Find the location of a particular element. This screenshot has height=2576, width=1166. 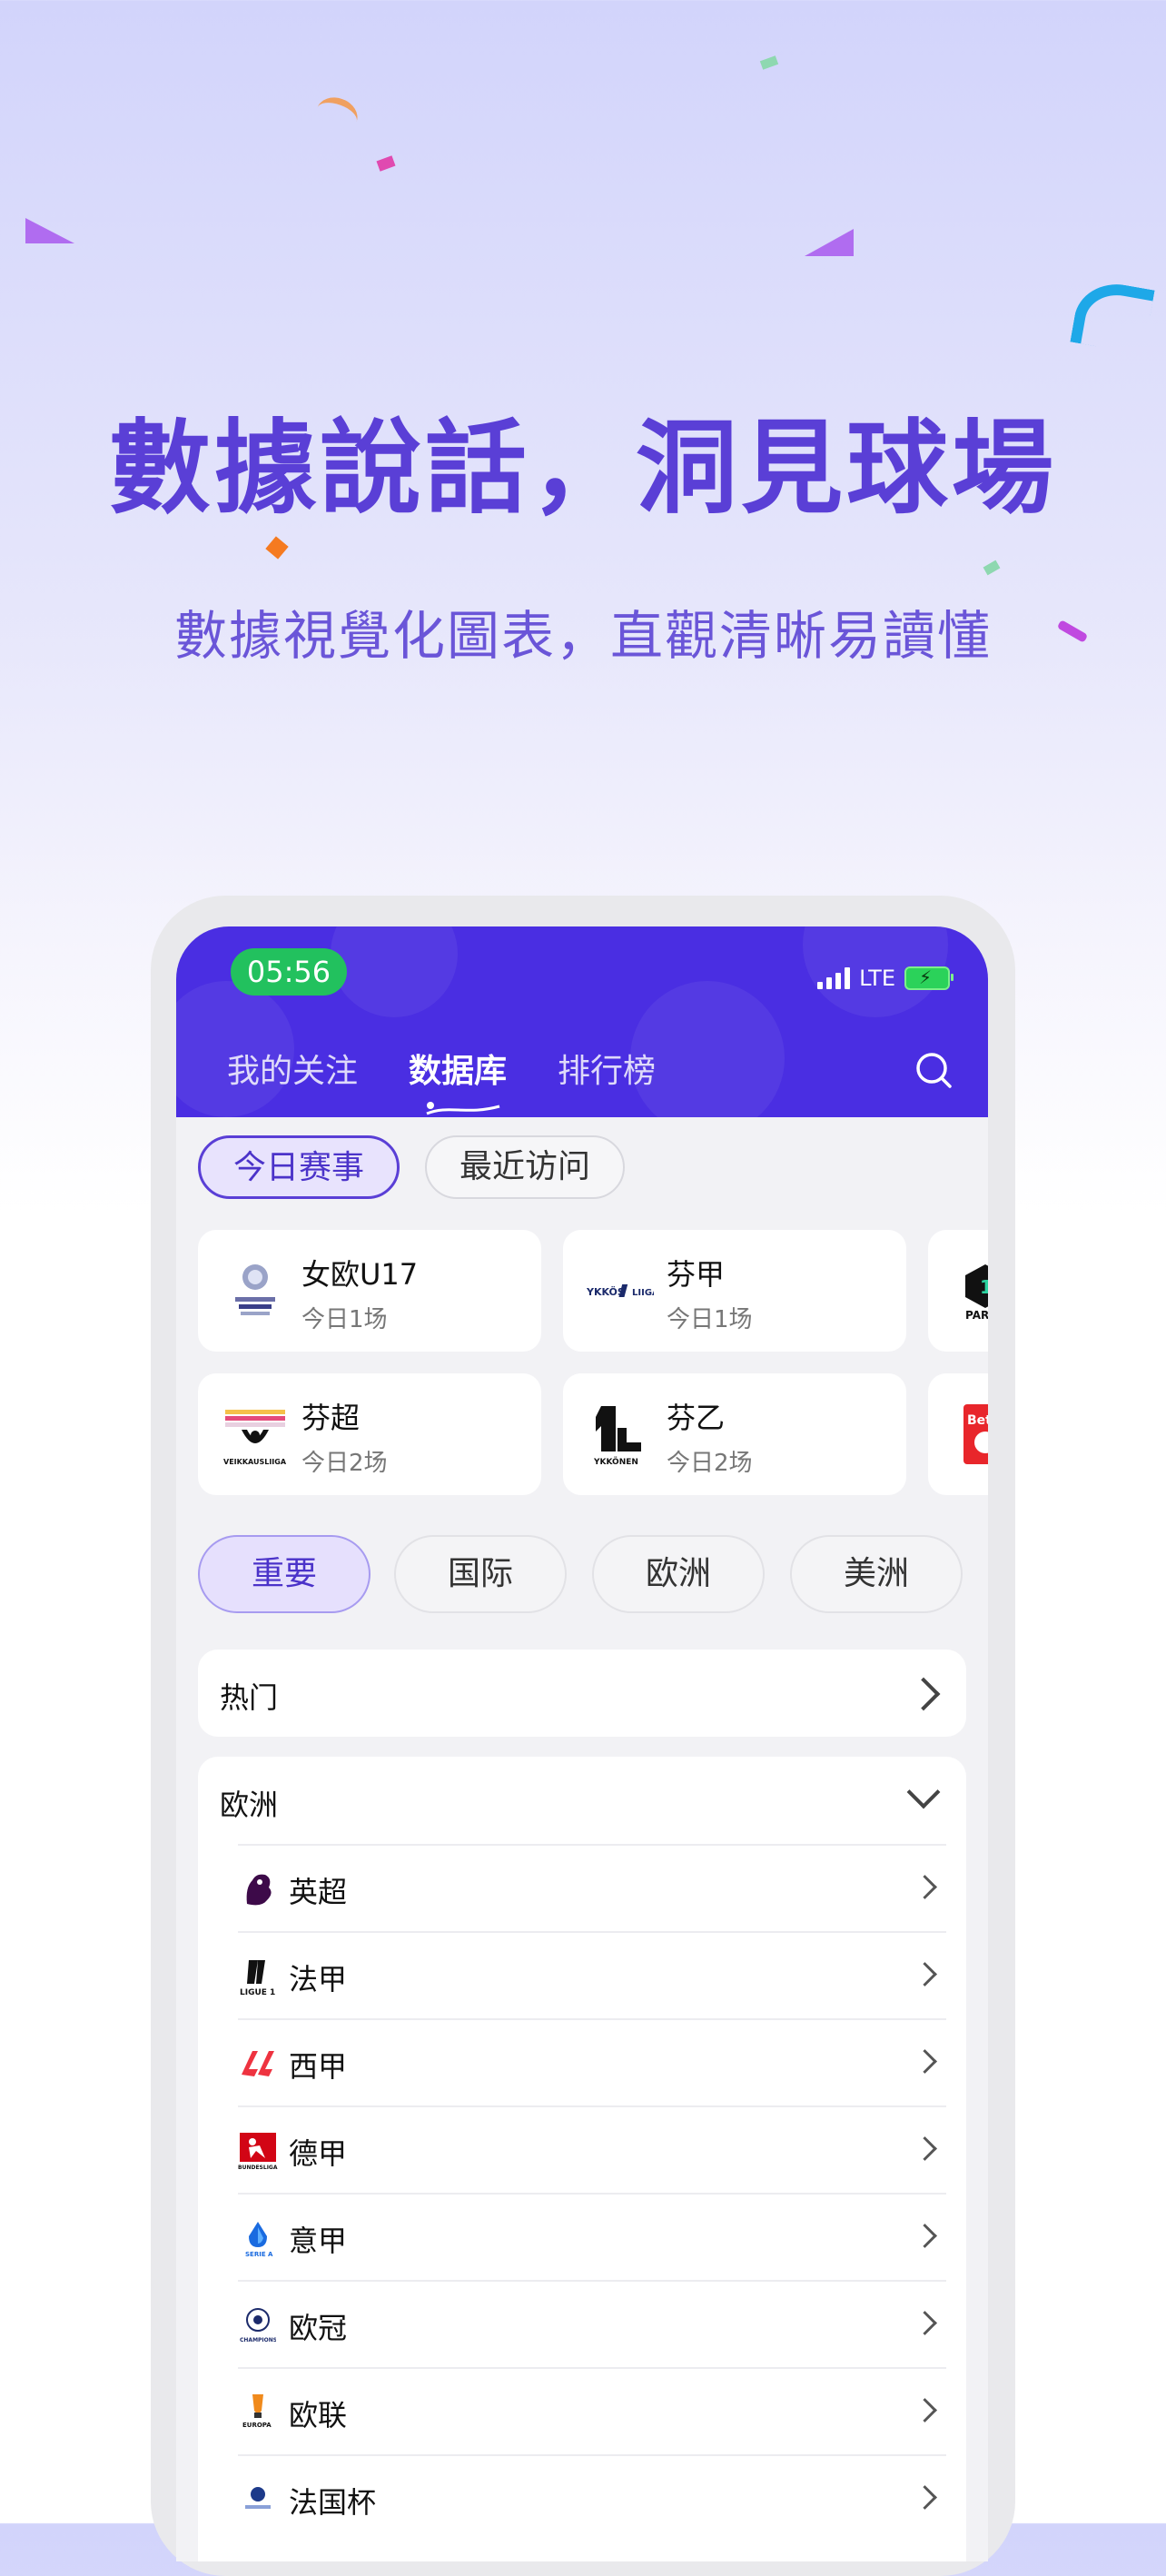

chip-today-matches: 今日赛事 is located at coordinates (299, 1167).